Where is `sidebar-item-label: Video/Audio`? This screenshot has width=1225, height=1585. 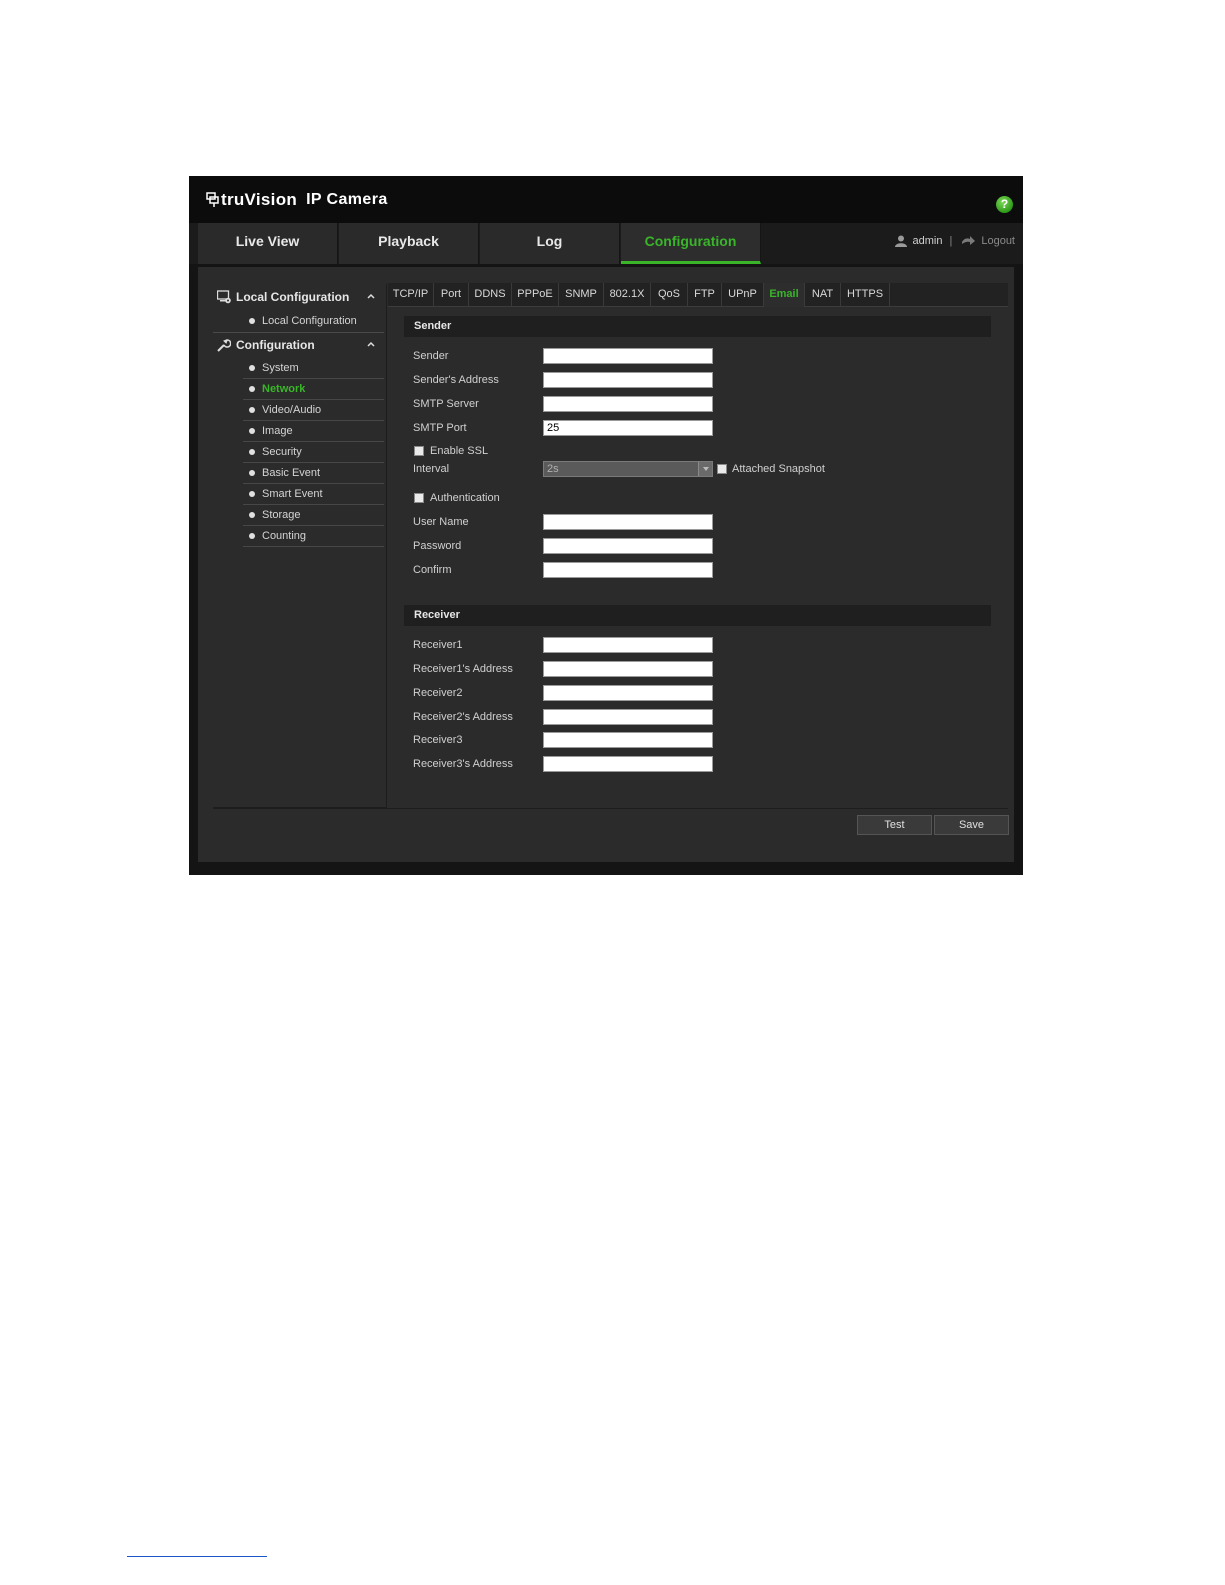
sidebar-item-label: Video/Audio is located at coordinates (292, 410).